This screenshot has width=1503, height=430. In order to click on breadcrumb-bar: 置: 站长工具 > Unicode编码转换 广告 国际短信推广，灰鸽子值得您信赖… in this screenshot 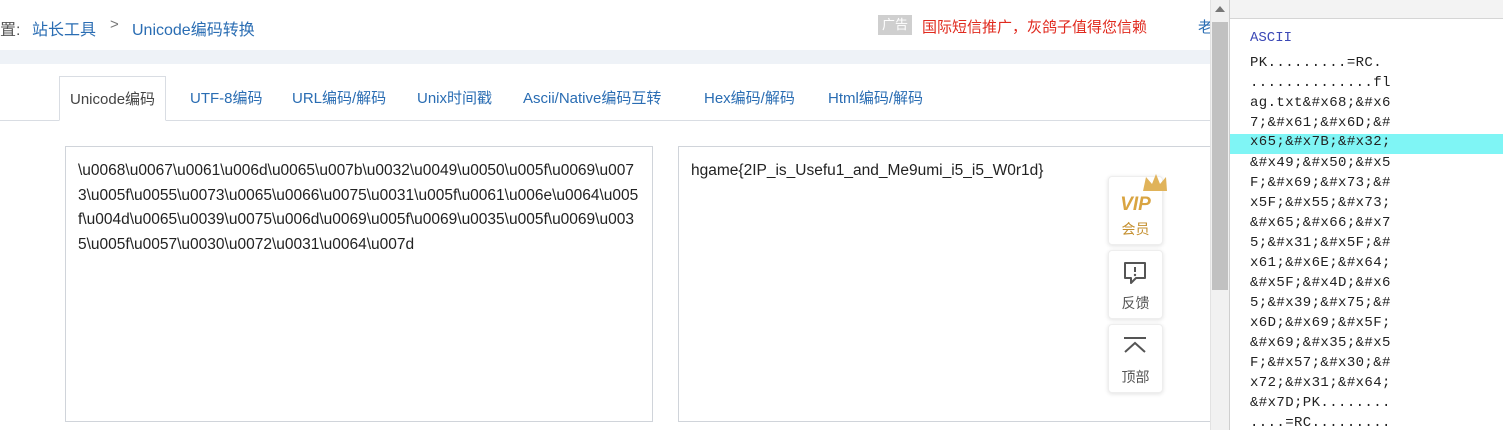, I will do `click(605, 25)`.